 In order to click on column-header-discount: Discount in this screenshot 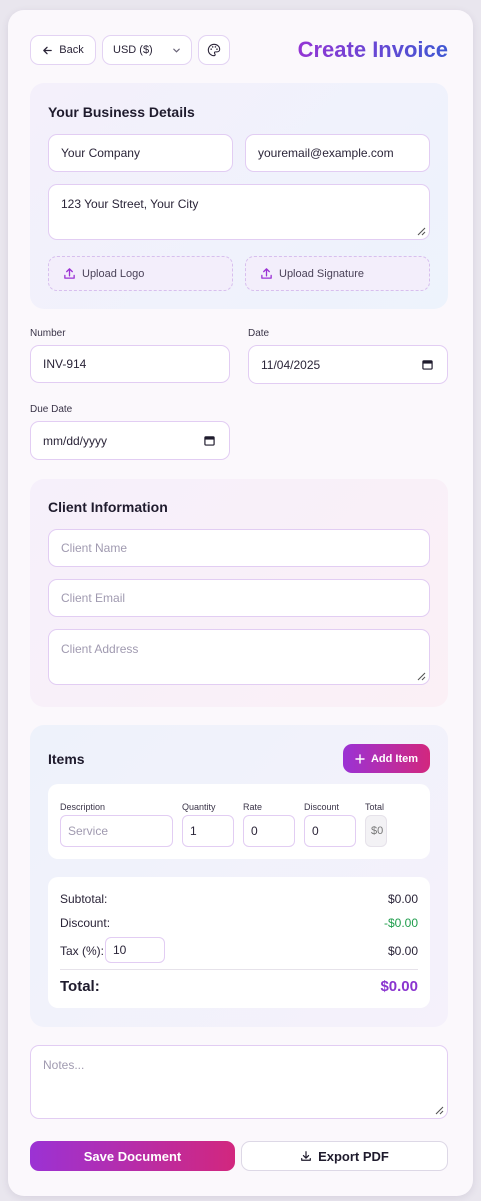, I will do `click(322, 807)`.